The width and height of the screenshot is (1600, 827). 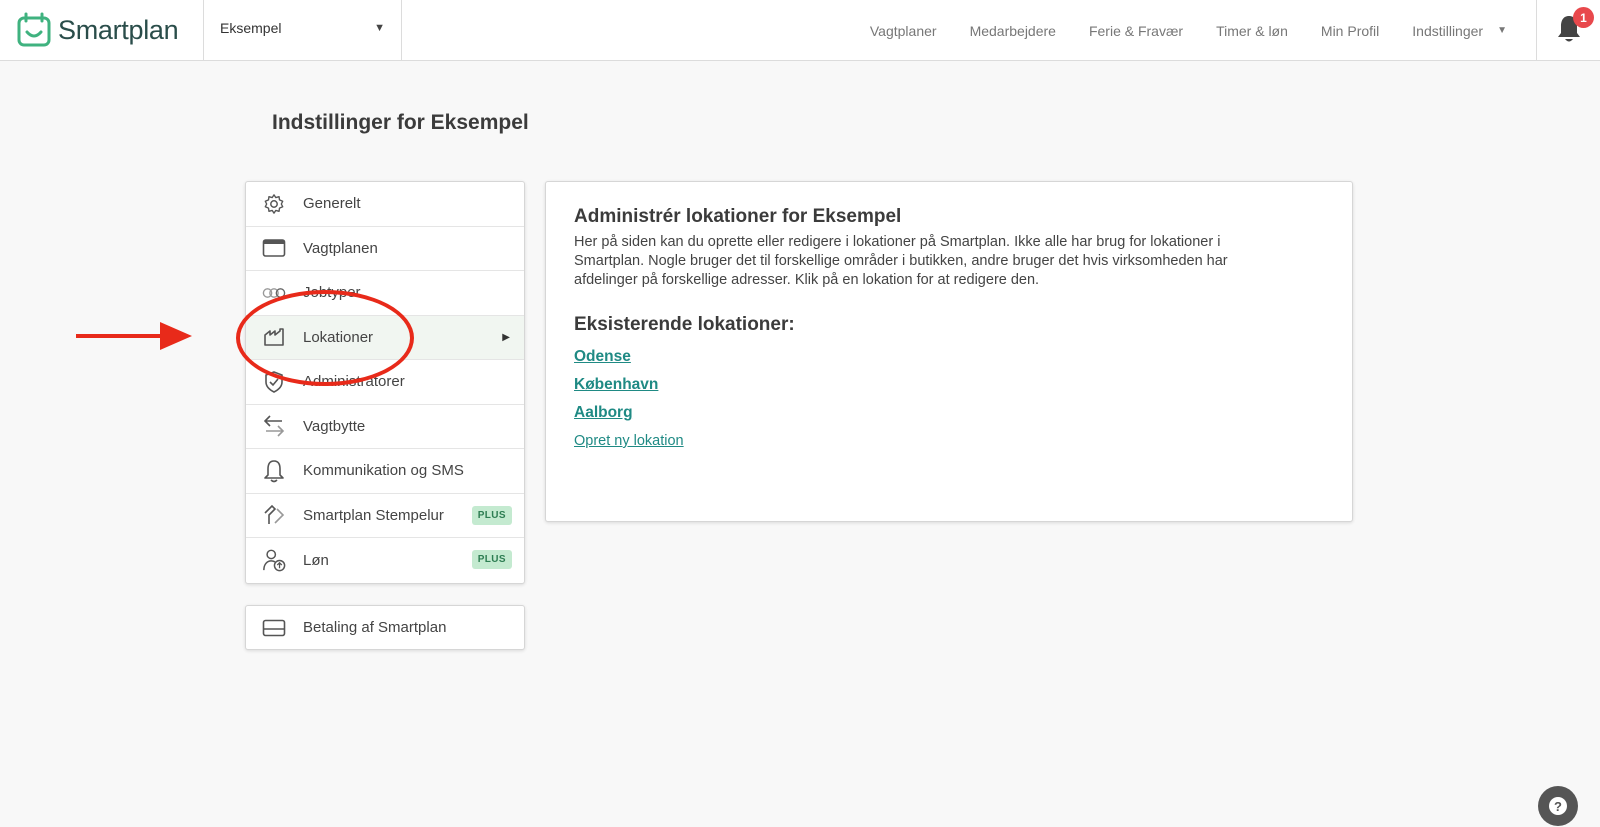 What do you see at coordinates (1252, 31) in the screenshot?
I see `nav-timer-lon: Timer & løn` at bounding box center [1252, 31].